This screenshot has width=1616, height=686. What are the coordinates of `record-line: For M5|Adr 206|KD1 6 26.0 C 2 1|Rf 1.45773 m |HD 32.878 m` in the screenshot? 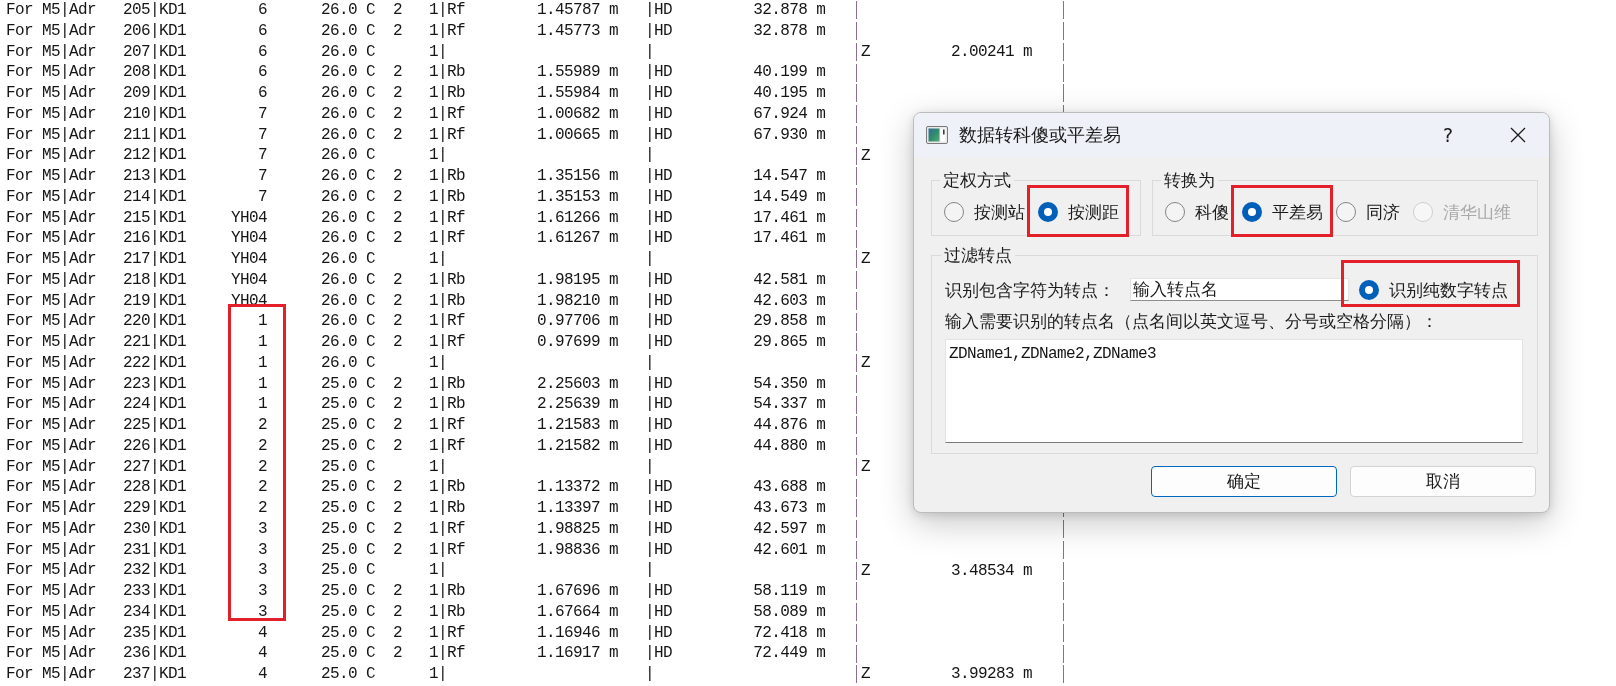 It's located at (416, 31).